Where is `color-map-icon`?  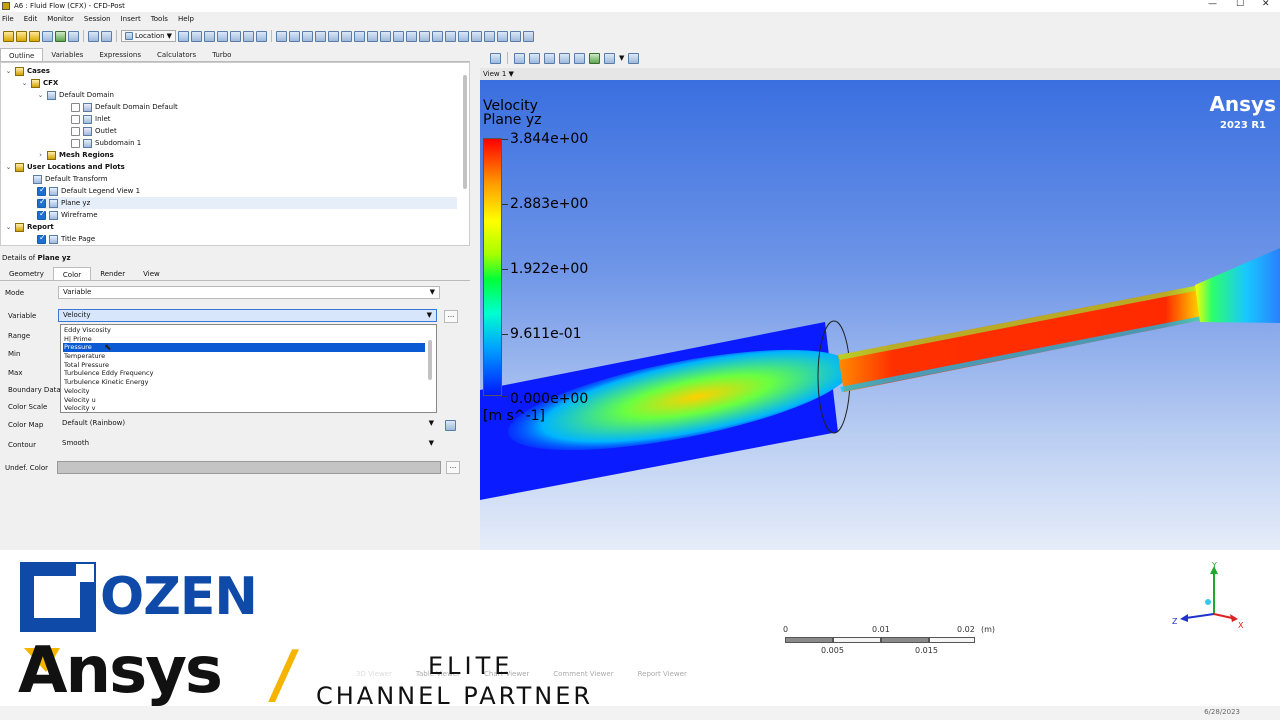 color-map-icon is located at coordinates (307, 36).